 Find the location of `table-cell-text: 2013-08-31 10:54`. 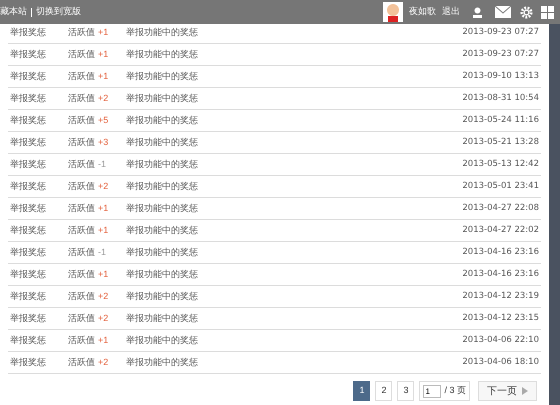

table-cell-text: 2013-08-31 10:54 is located at coordinates (501, 98).